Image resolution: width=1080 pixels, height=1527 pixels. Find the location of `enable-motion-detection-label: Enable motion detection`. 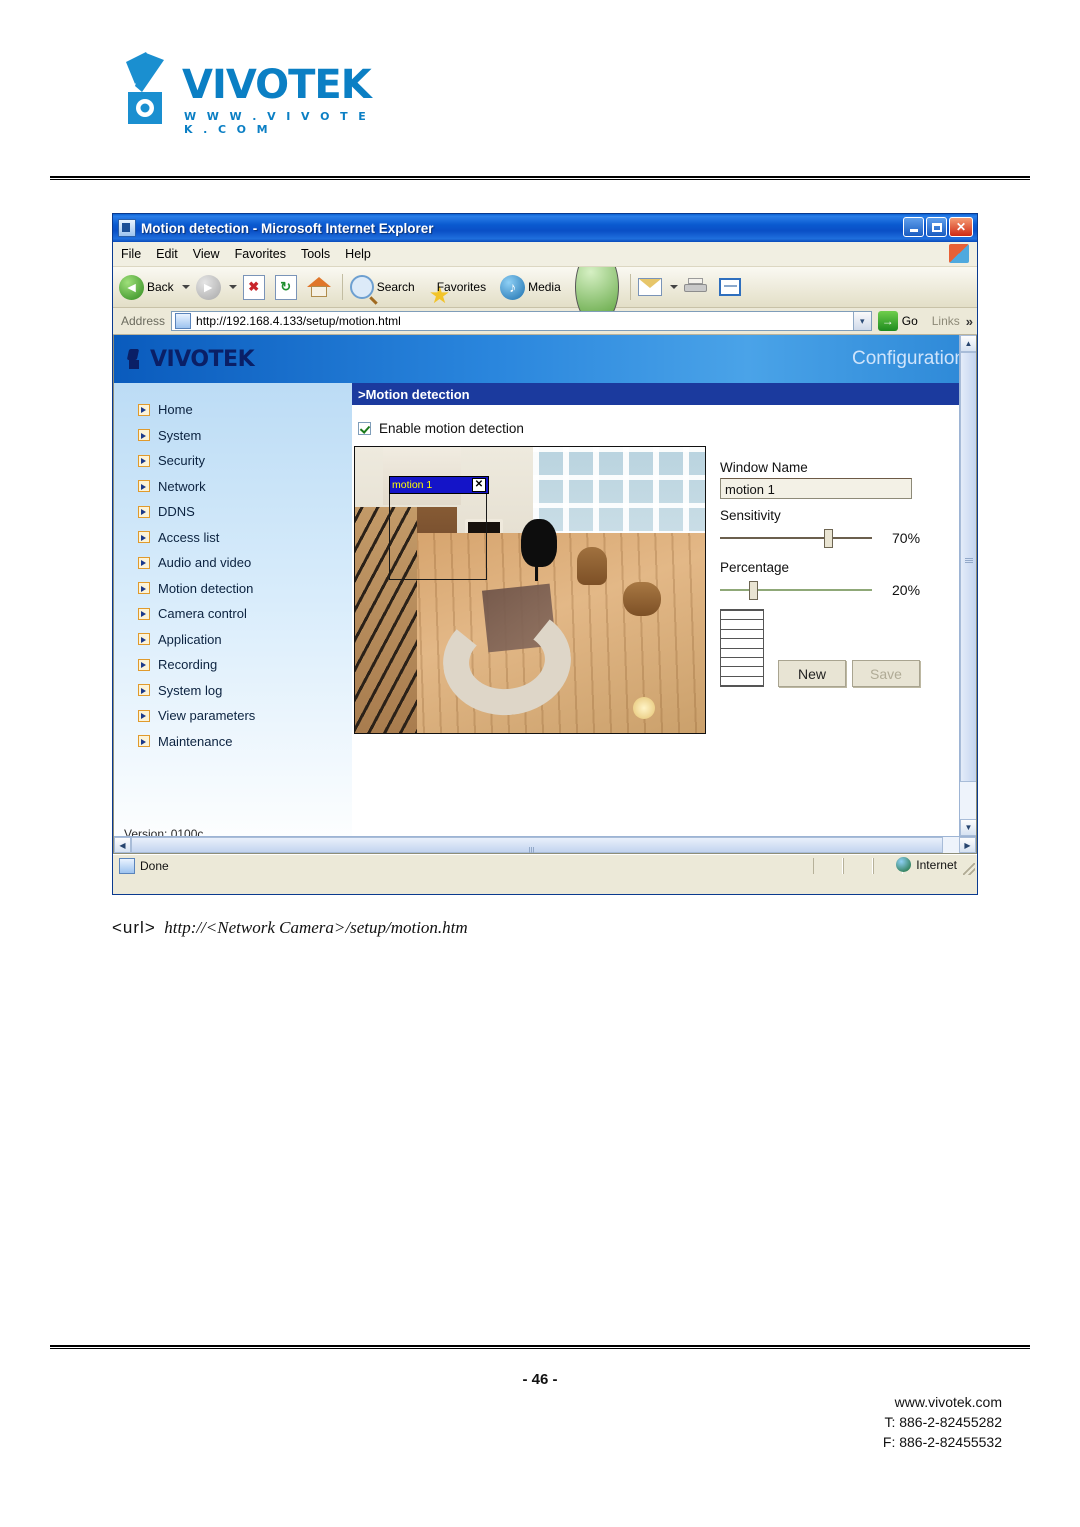

enable-motion-detection-label: Enable motion detection is located at coordinates (451, 428).